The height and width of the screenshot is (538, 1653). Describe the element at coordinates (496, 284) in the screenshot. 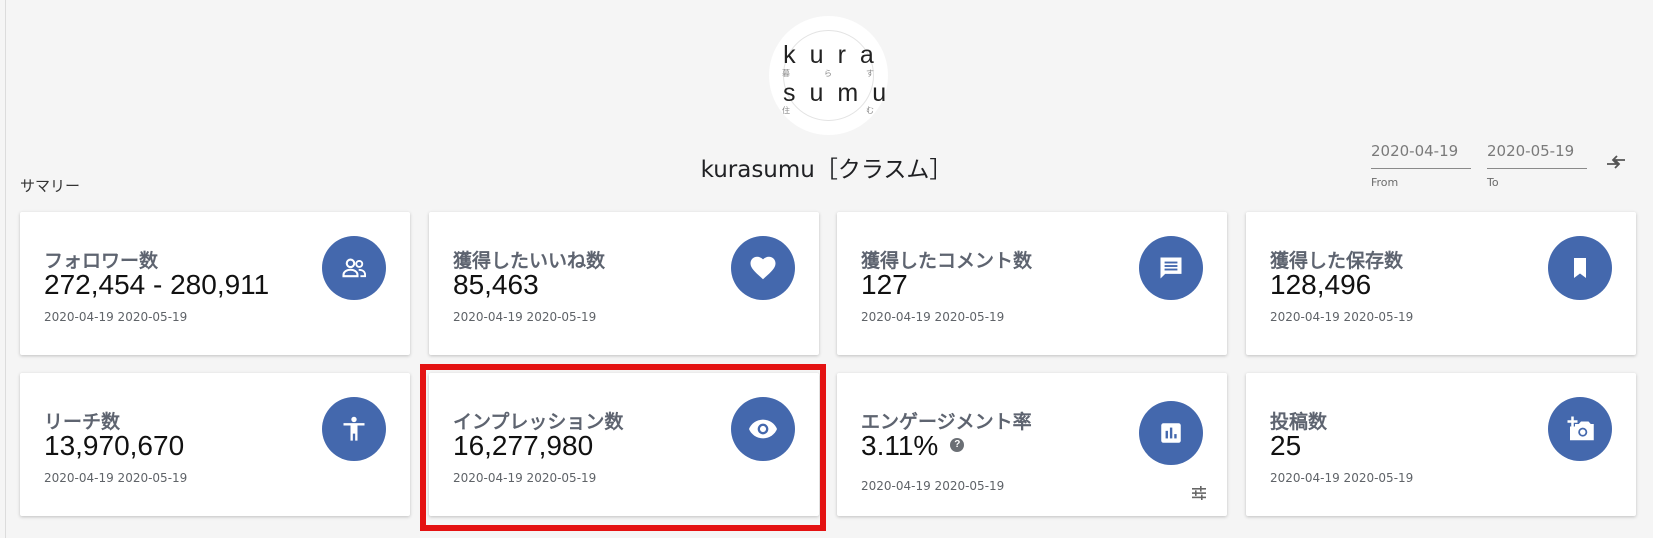

I see `card-value: 85,463` at that location.